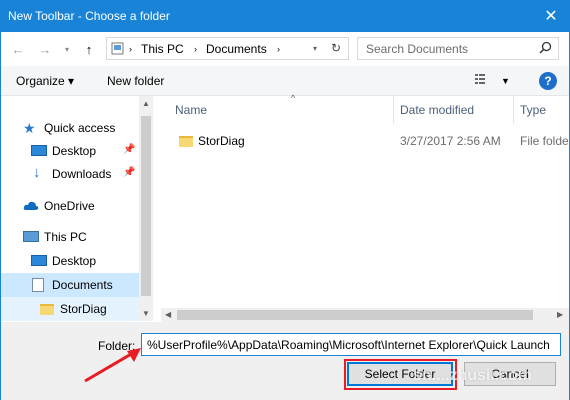 This screenshot has height=400, width=570. Describe the element at coordinates (545, 141) in the screenshot. I see `file-type: File folder` at that location.